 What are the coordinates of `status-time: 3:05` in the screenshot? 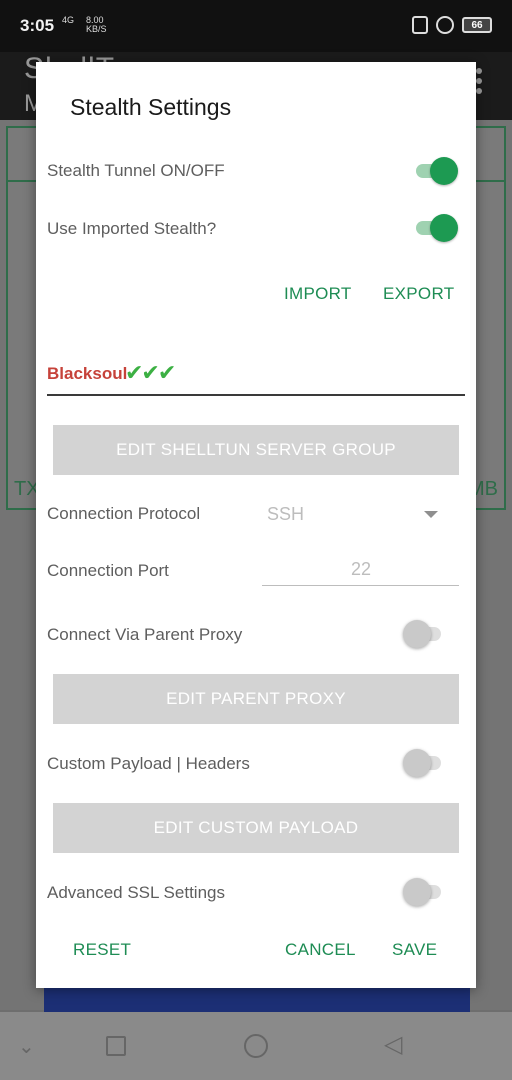 It's located at (37, 25).